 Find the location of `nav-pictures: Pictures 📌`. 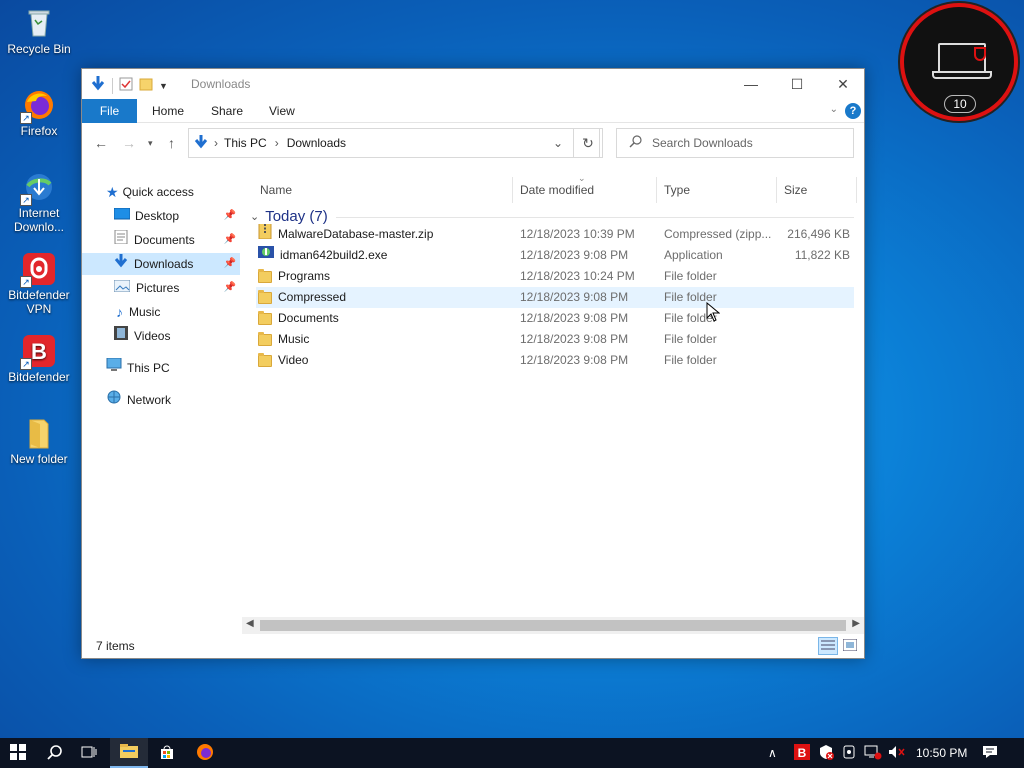

nav-pictures: Pictures 📌 is located at coordinates (161, 288).